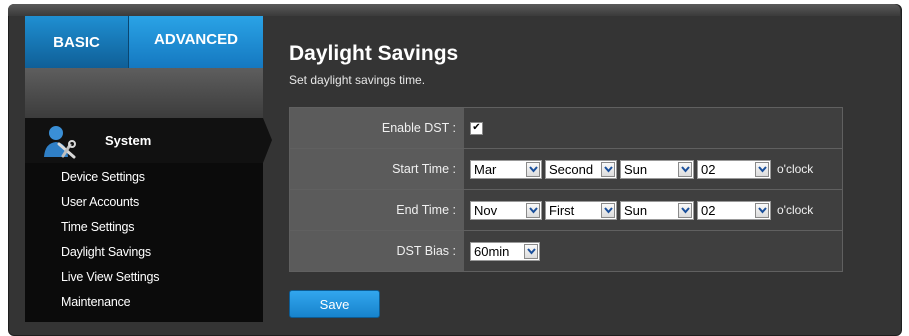 The width and height of the screenshot is (909, 336). Describe the element at coordinates (377, 128) in the screenshot. I see `enable-dst-label: Enable DST :` at that location.